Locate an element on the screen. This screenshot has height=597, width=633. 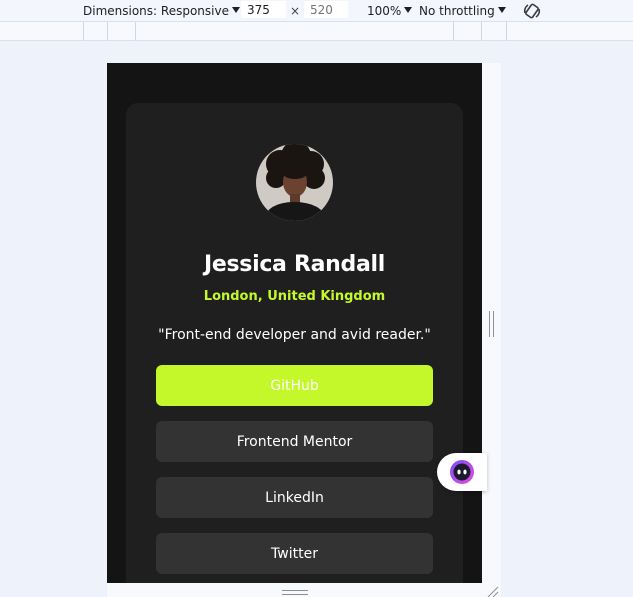
rotate-icon is located at coordinates (532, 10).